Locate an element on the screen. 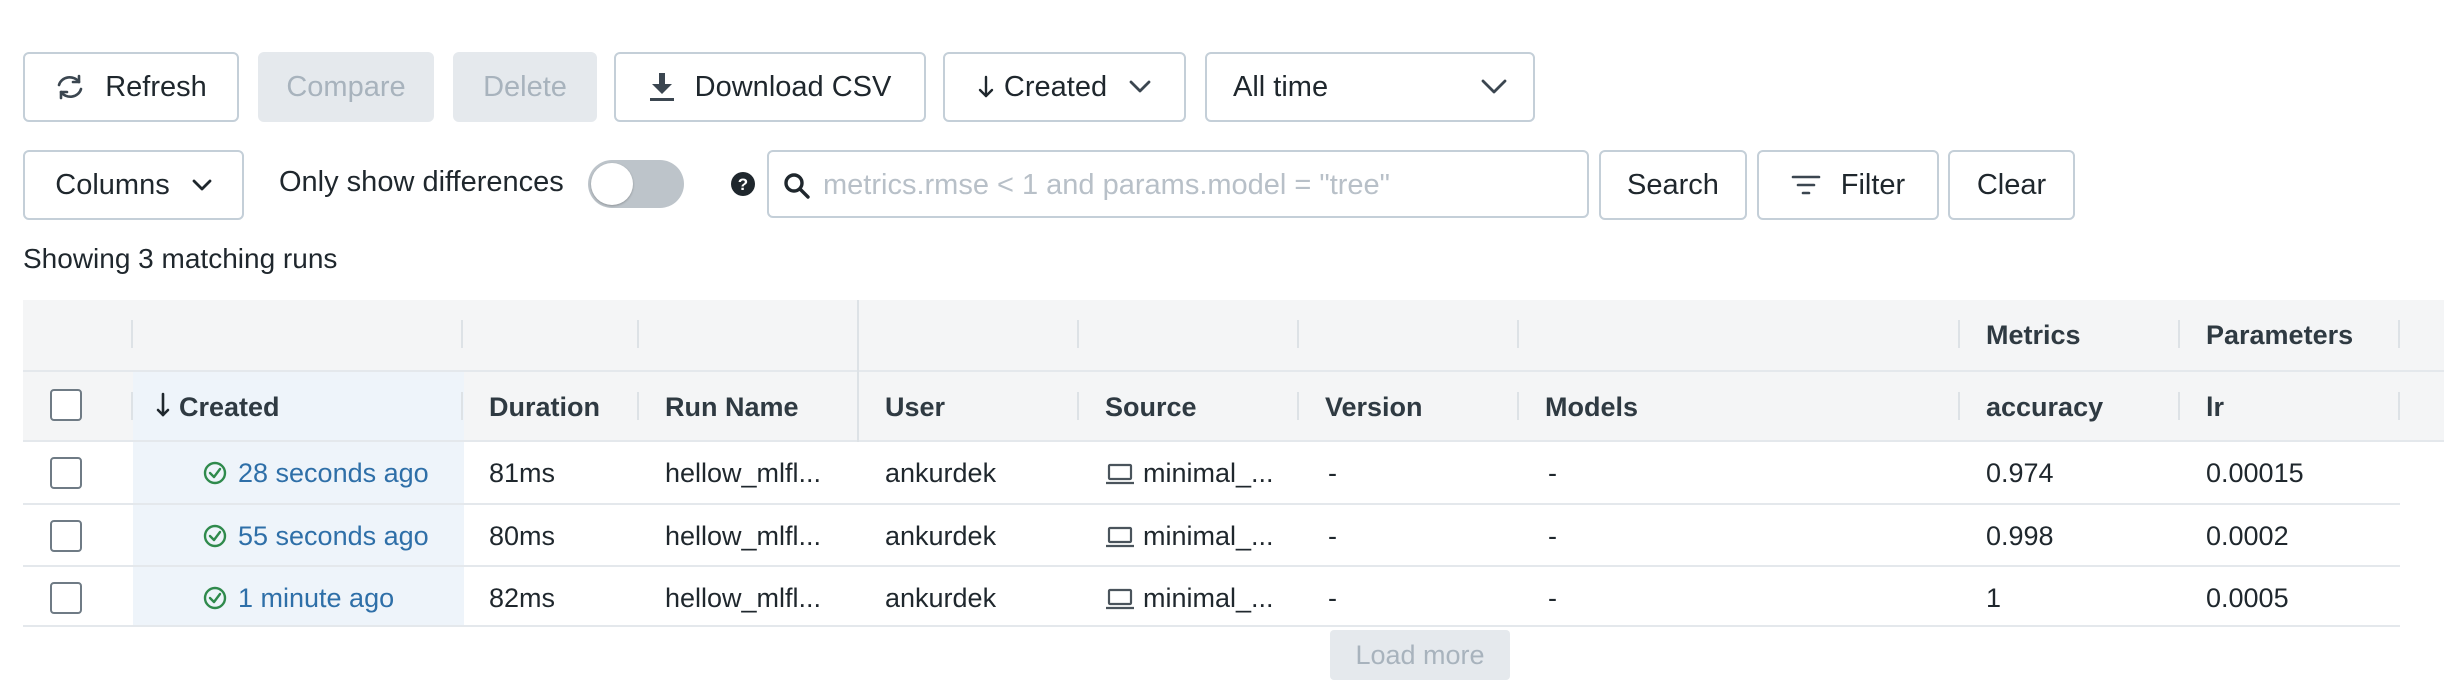  col-run-name: Run Name is located at coordinates (732, 407).